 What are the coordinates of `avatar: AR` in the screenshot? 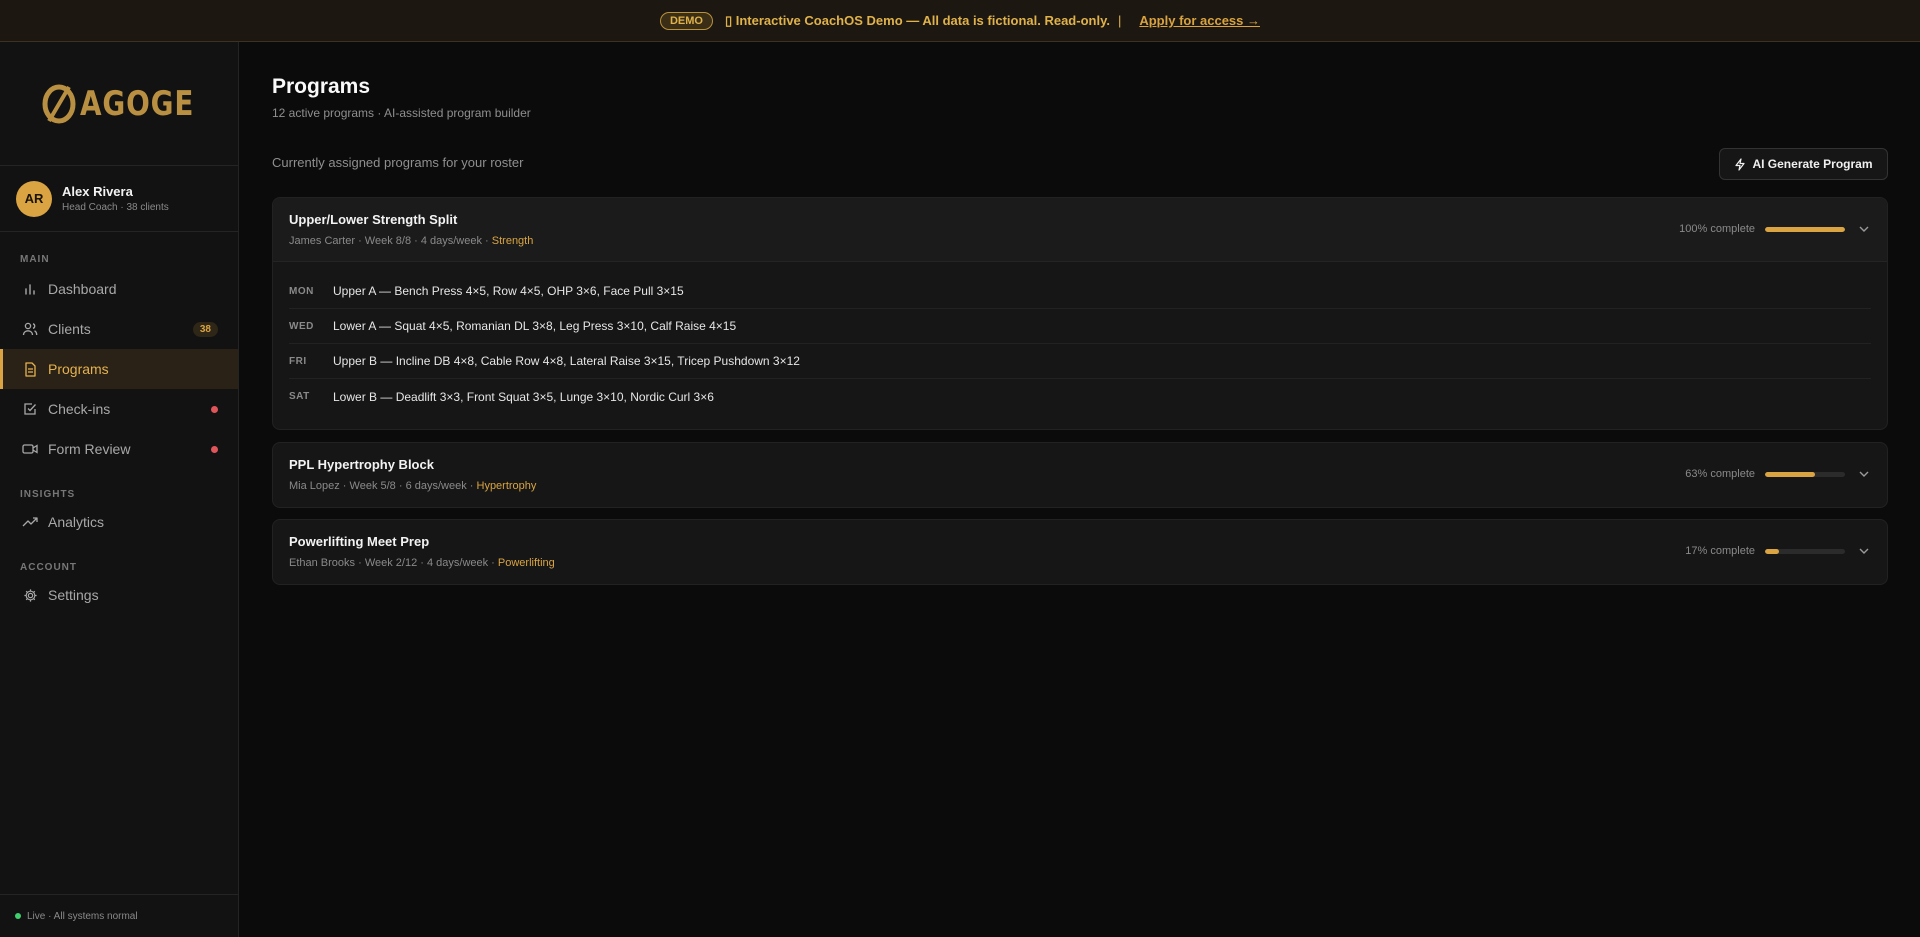 It's located at (34, 198).